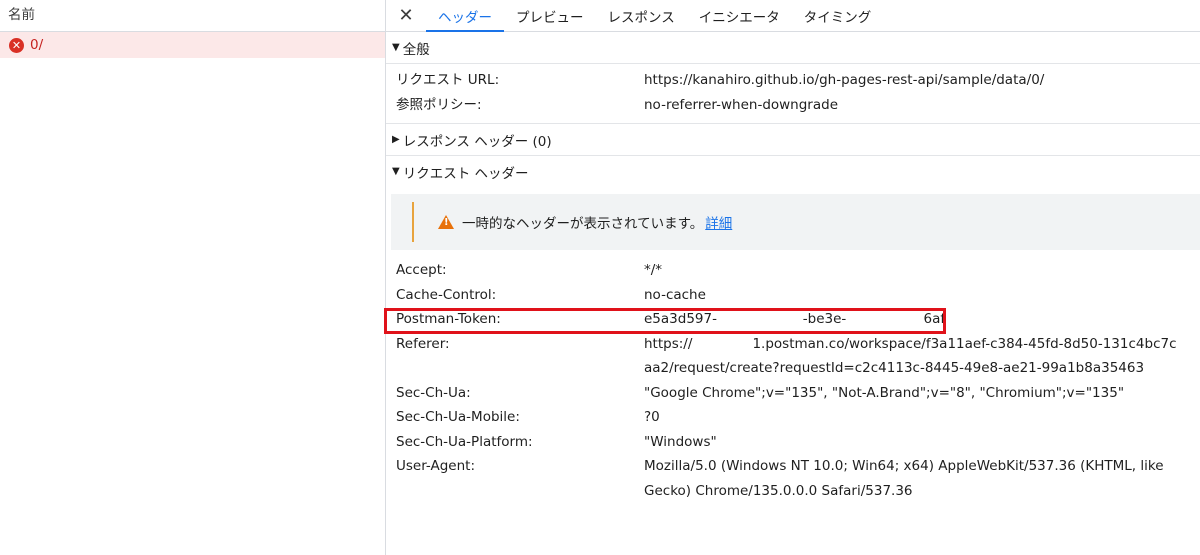 The width and height of the screenshot is (1200, 555). What do you see at coordinates (413, 222) in the screenshot?
I see `warning-accent-bar` at bounding box center [413, 222].